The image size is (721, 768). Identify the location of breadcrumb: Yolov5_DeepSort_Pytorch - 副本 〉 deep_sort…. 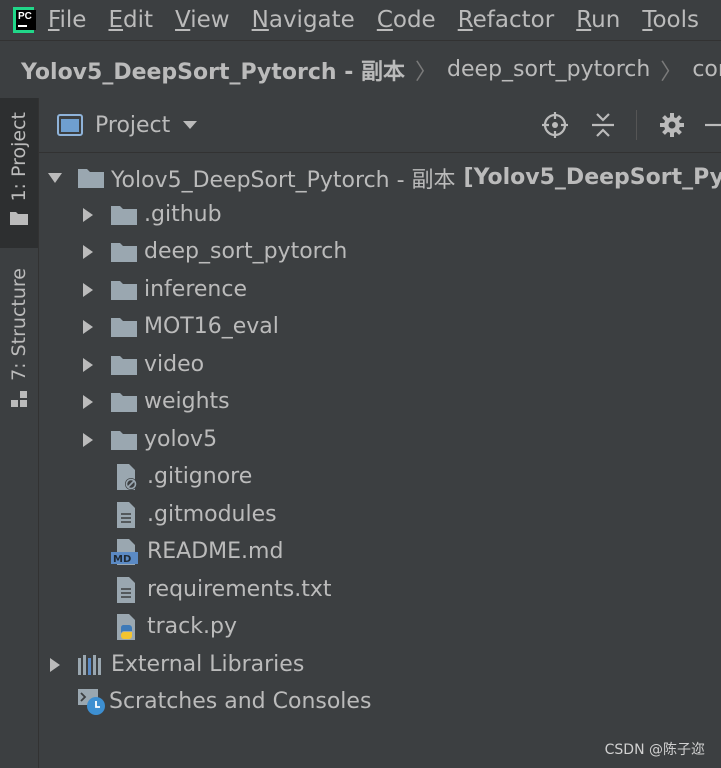
(360, 70).